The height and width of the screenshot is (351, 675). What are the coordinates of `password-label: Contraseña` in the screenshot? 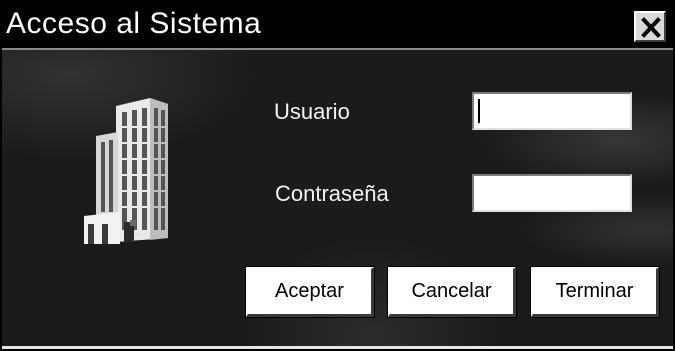 It's located at (332, 193).